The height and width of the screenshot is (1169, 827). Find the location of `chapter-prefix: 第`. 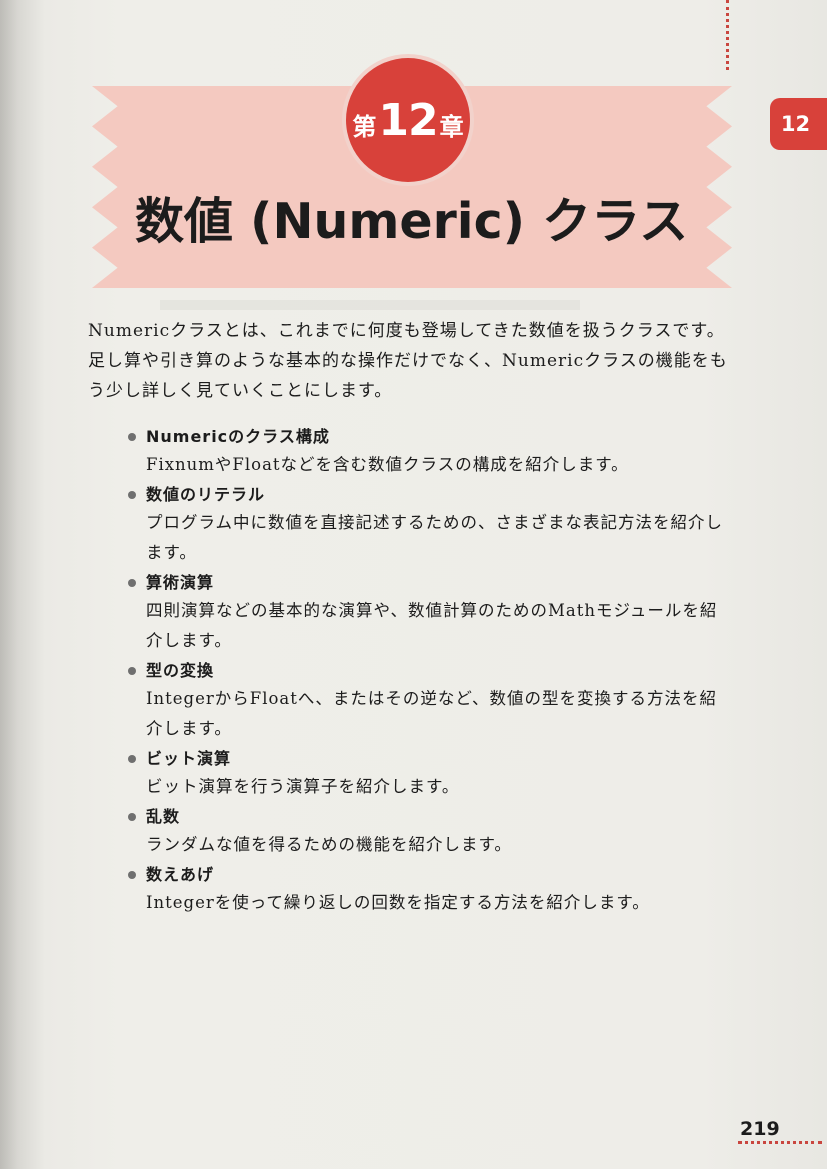

chapter-prefix: 第 is located at coordinates (364, 126).